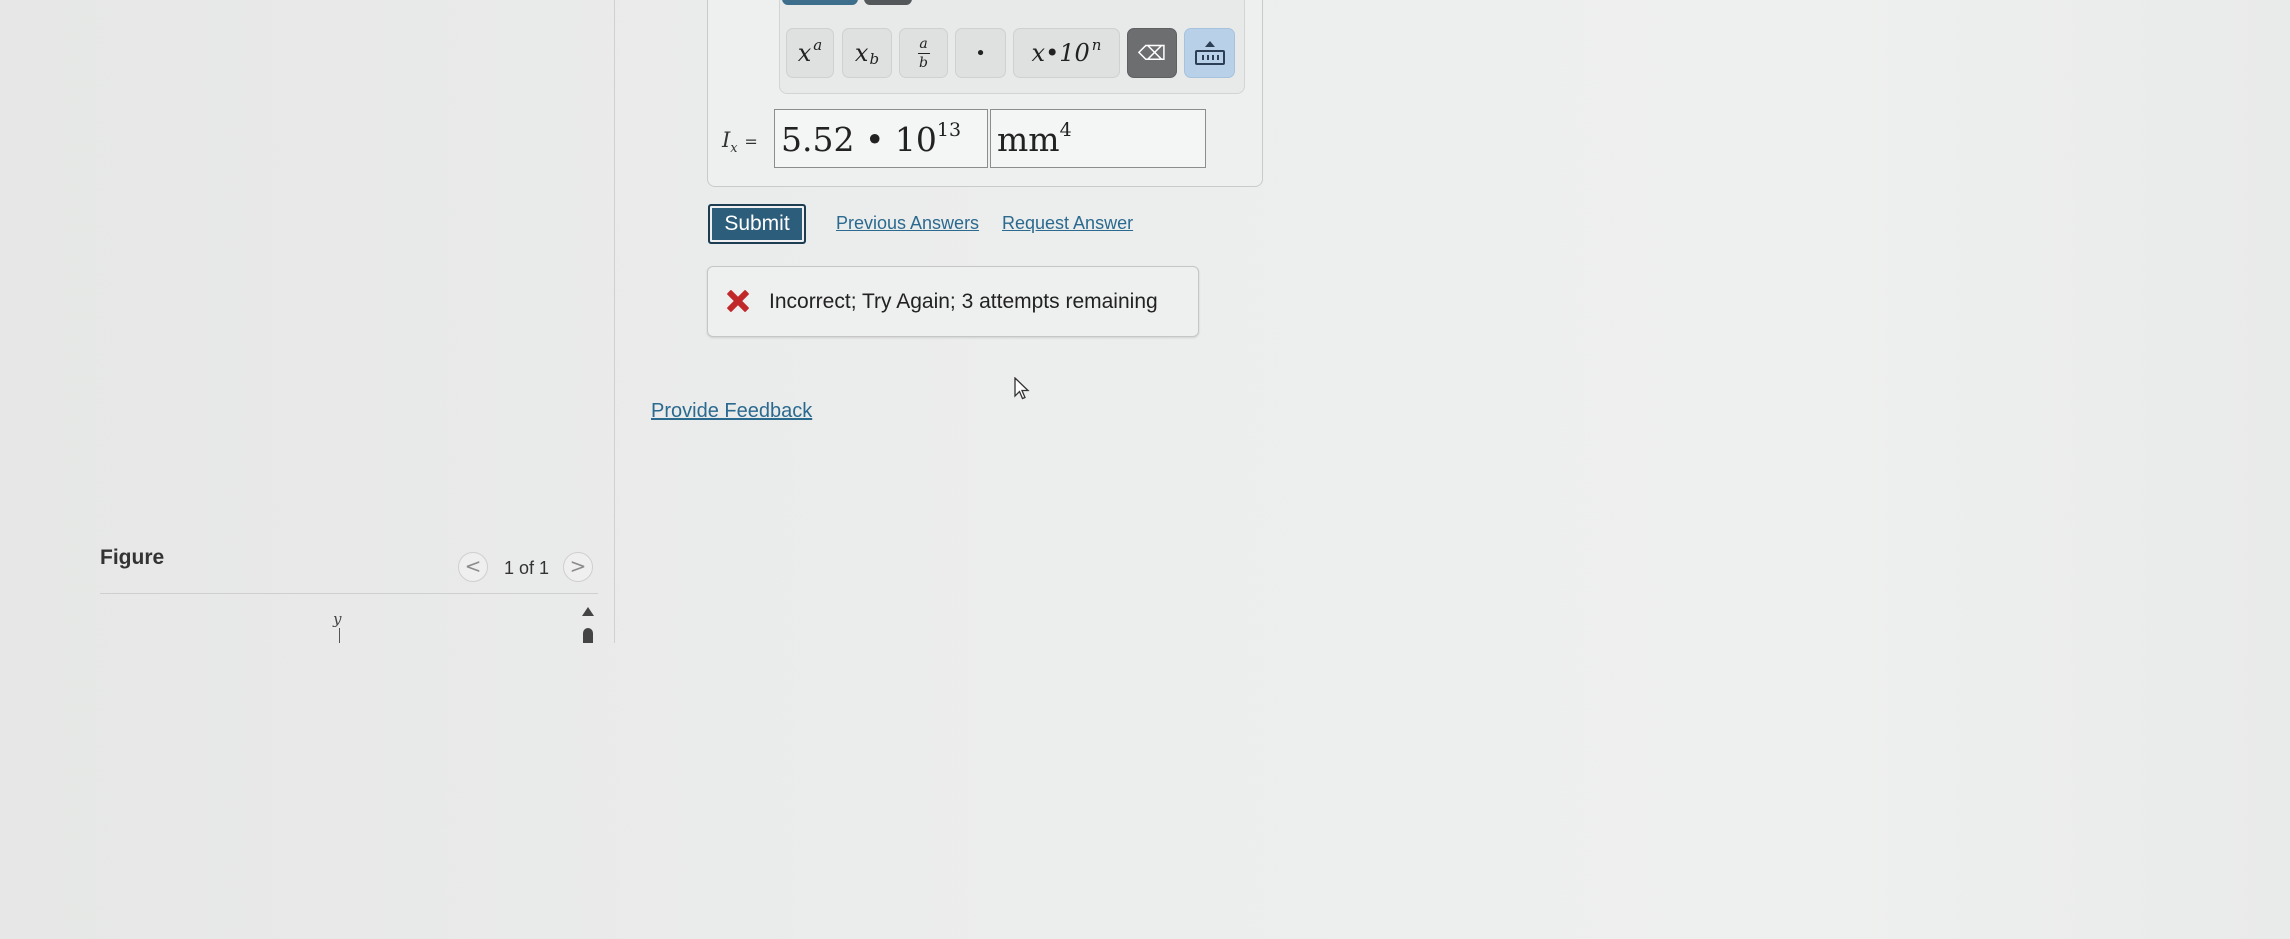 This screenshot has width=2290, height=939. I want to click on request-answer-link: Request Answer, so click(1067, 223).